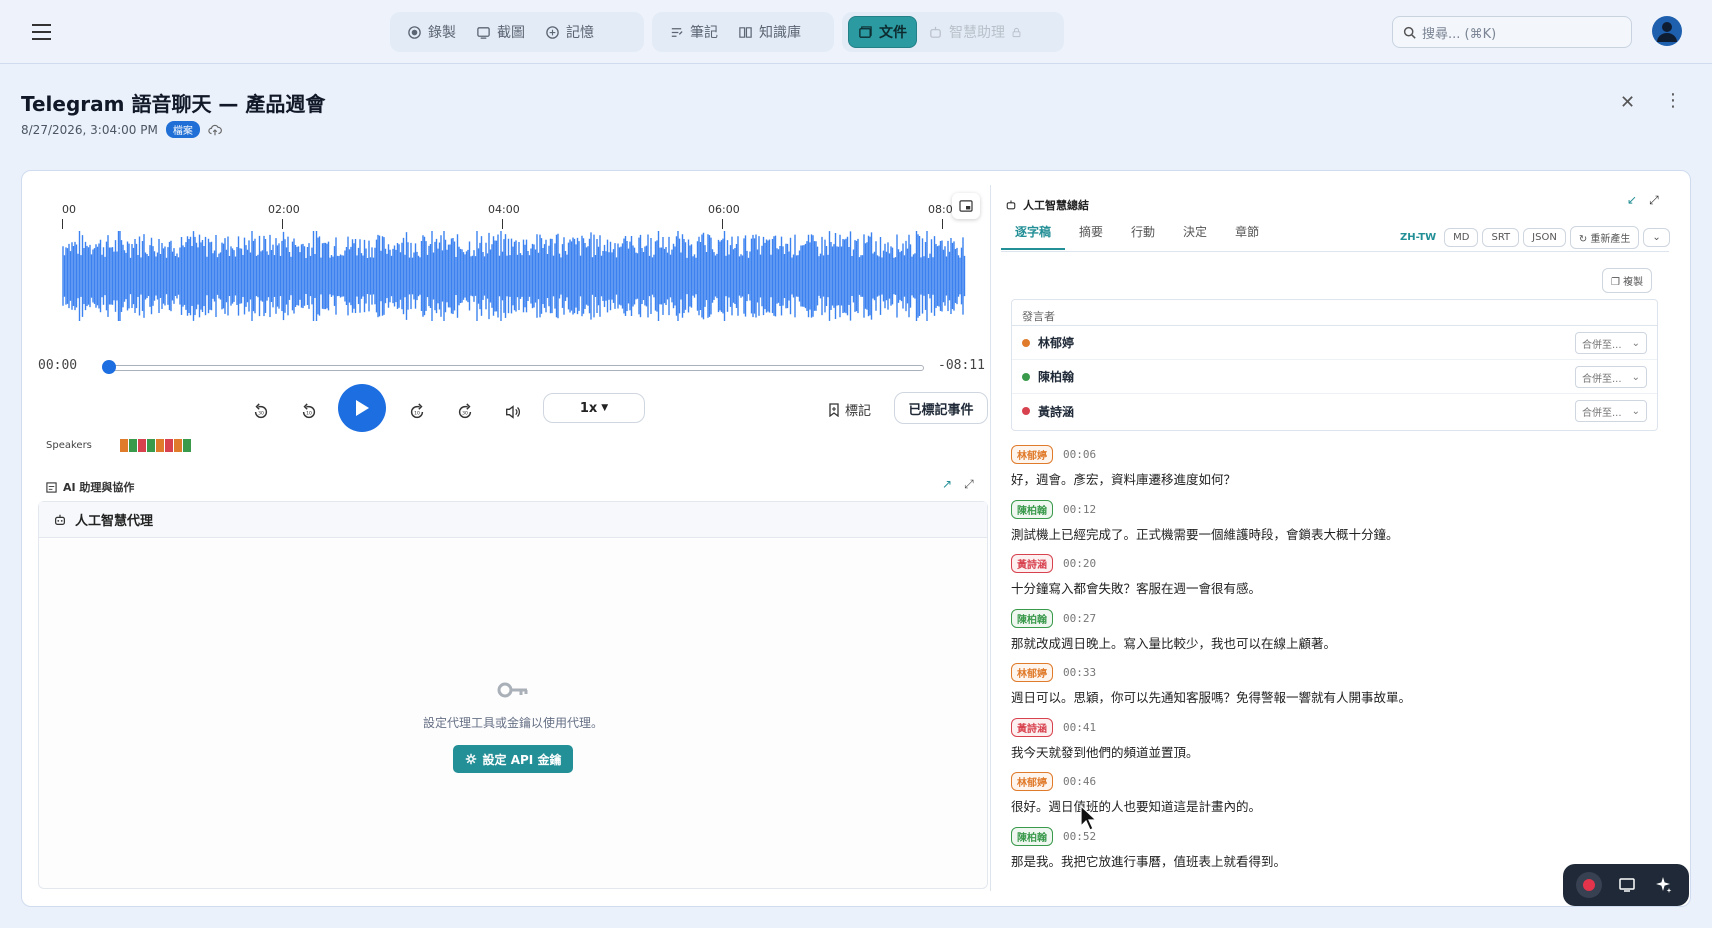  I want to click on ai-sparkle-button, so click(1664, 885).